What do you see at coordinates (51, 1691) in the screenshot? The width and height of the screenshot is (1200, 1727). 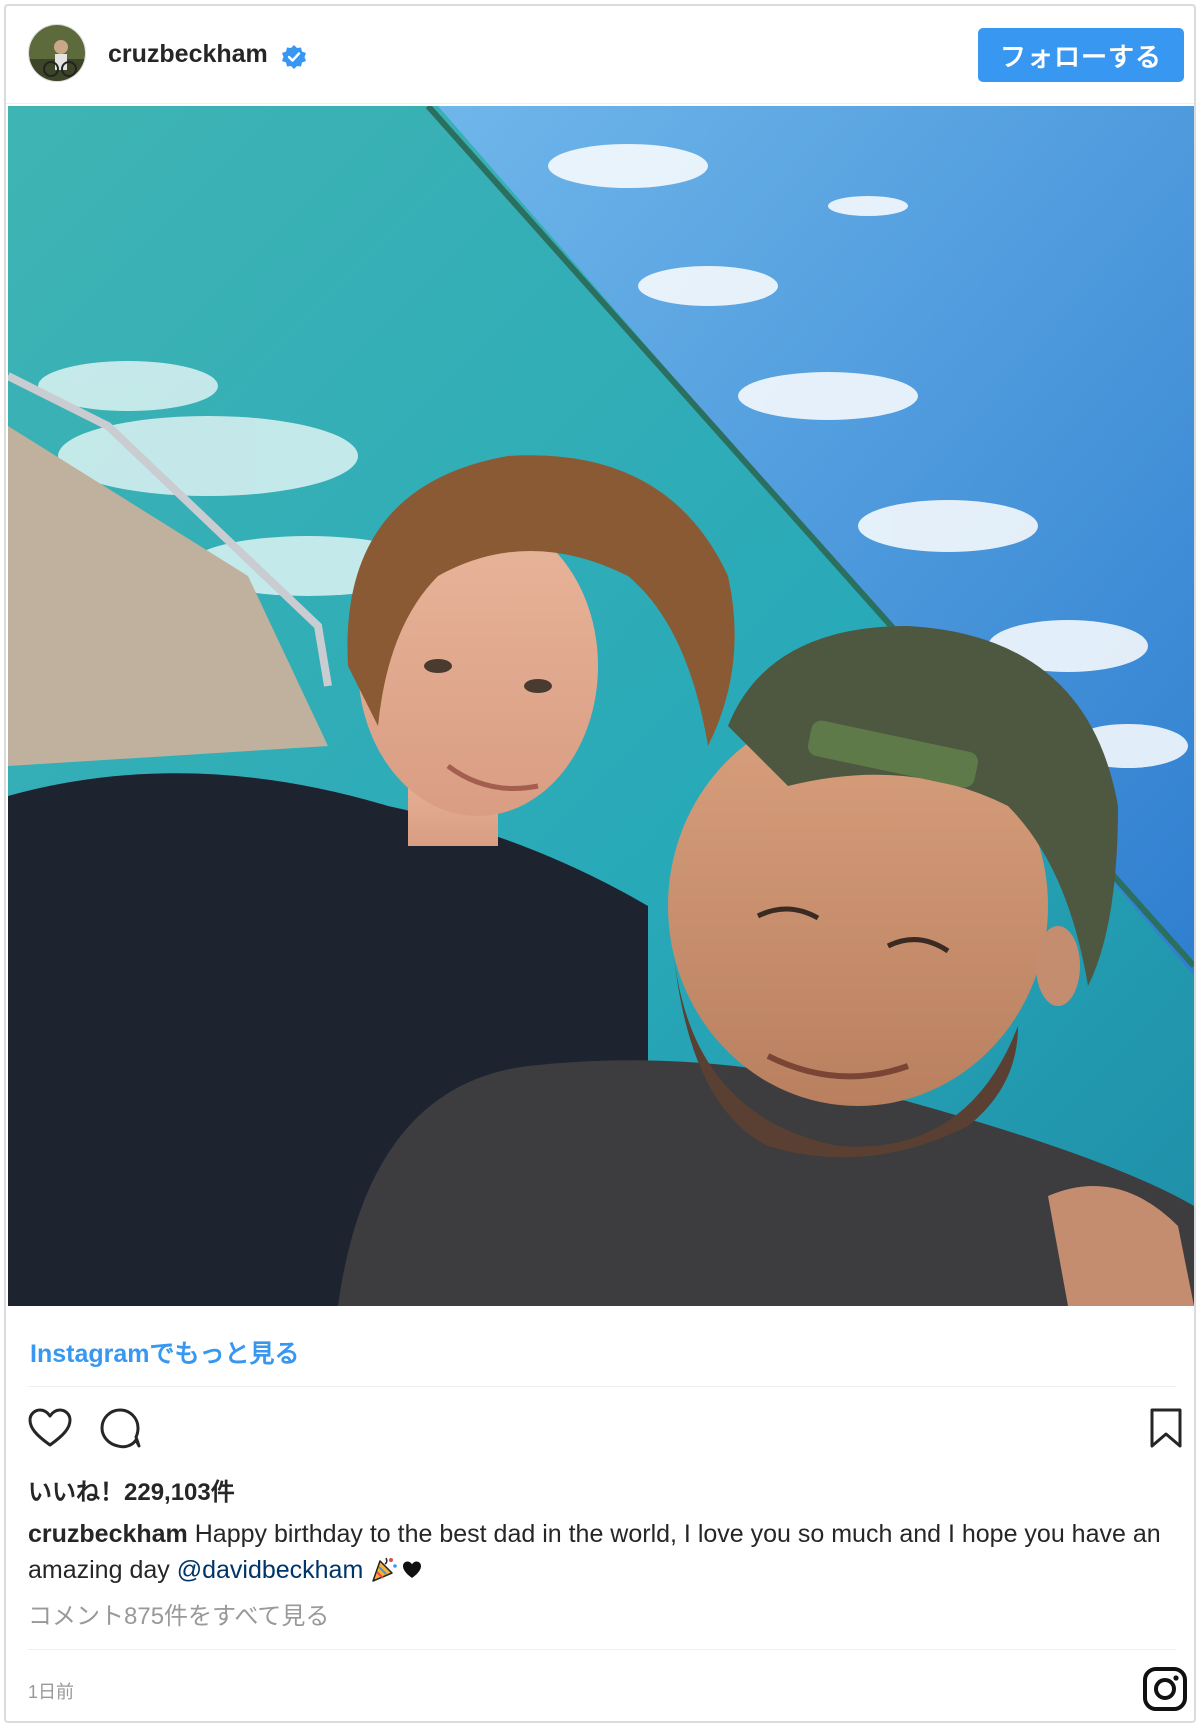 I see `timestamp: 1日前` at bounding box center [51, 1691].